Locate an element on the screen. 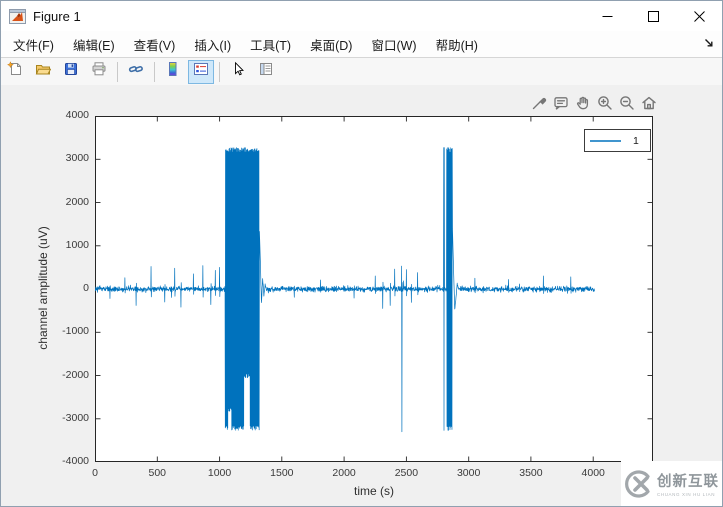  insert-colorbar-icon is located at coordinates (173, 71).